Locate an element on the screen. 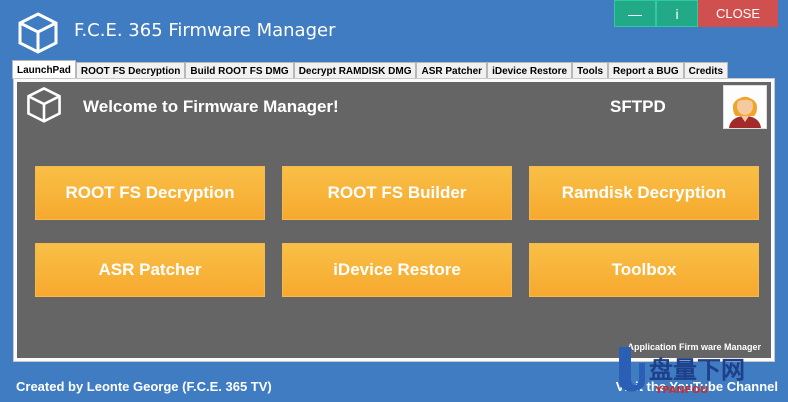 This screenshot has width=788, height=402. tab-report-a-bug: Report a BUG is located at coordinates (646, 70).